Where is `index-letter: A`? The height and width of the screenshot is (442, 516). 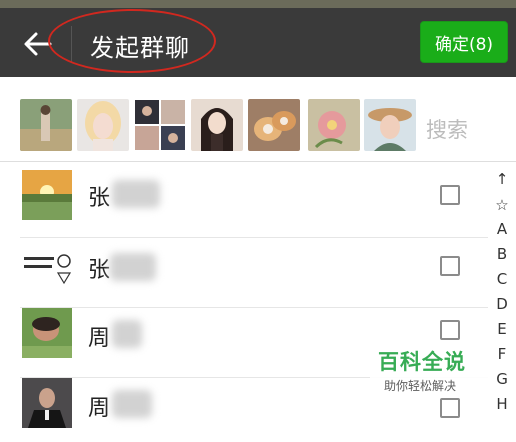 index-letter: A is located at coordinates (502, 229).